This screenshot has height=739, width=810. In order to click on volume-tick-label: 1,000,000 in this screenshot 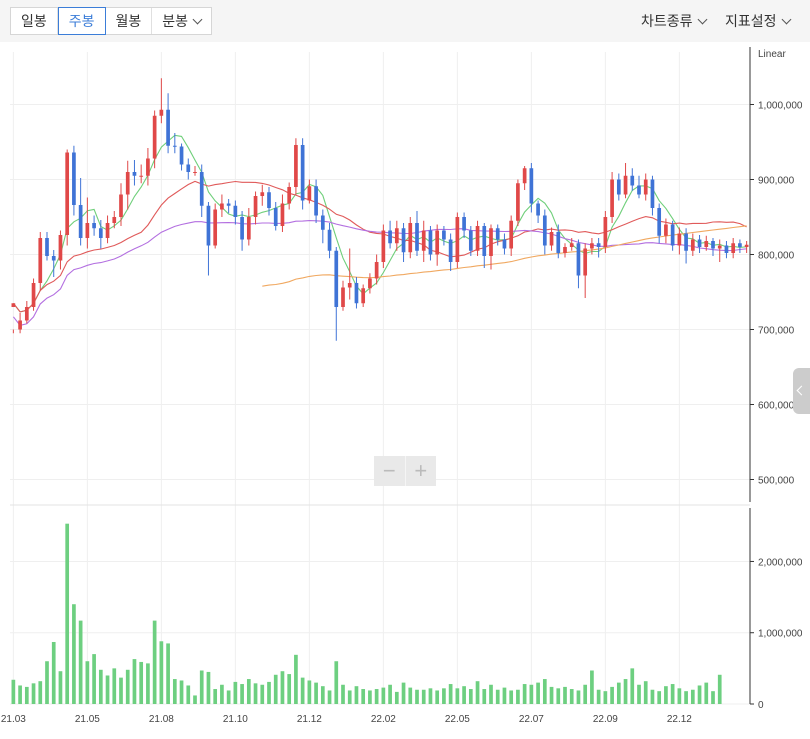, I will do `click(780, 634)`.